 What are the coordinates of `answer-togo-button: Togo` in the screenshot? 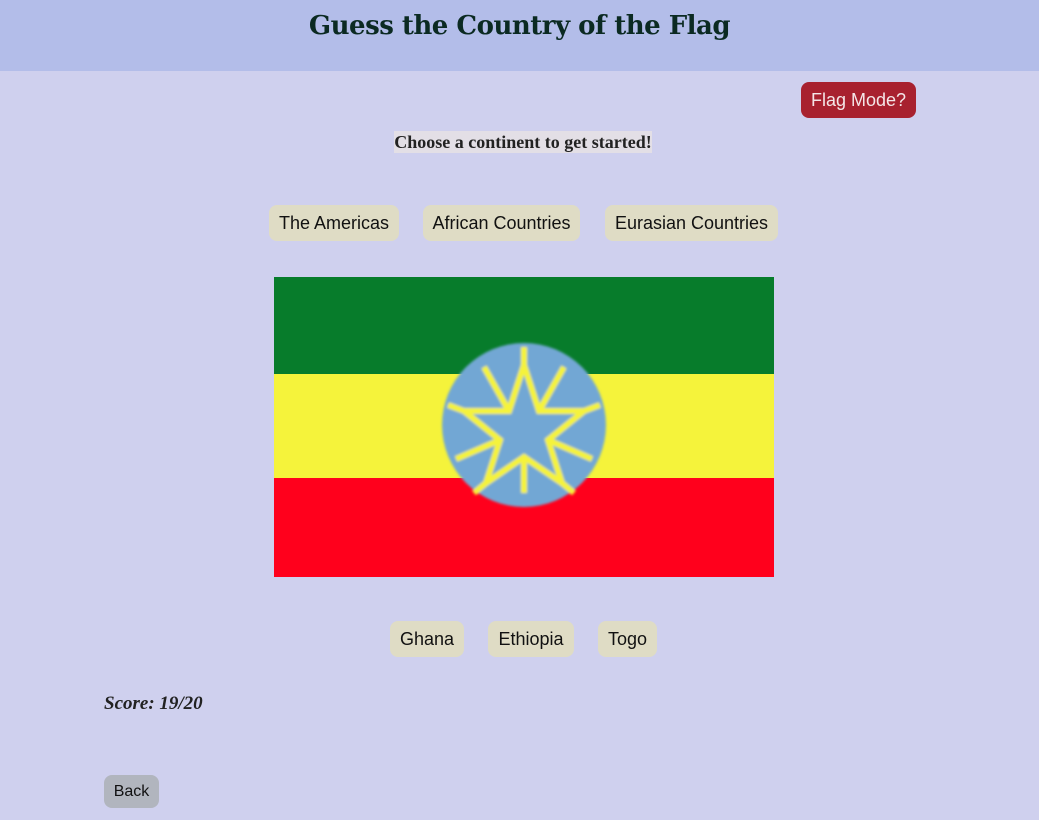 It's located at (627, 639).